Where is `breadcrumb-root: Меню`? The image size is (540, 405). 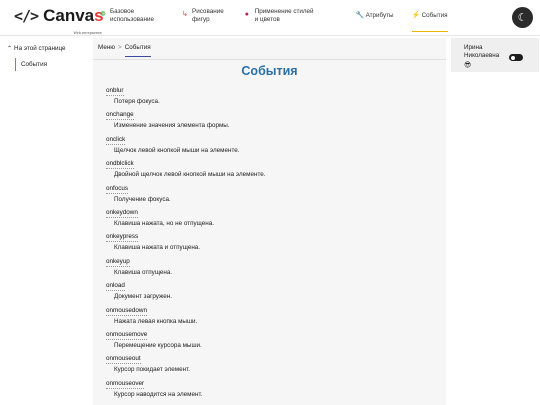 breadcrumb-root: Меню is located at coordinates (106, 47).